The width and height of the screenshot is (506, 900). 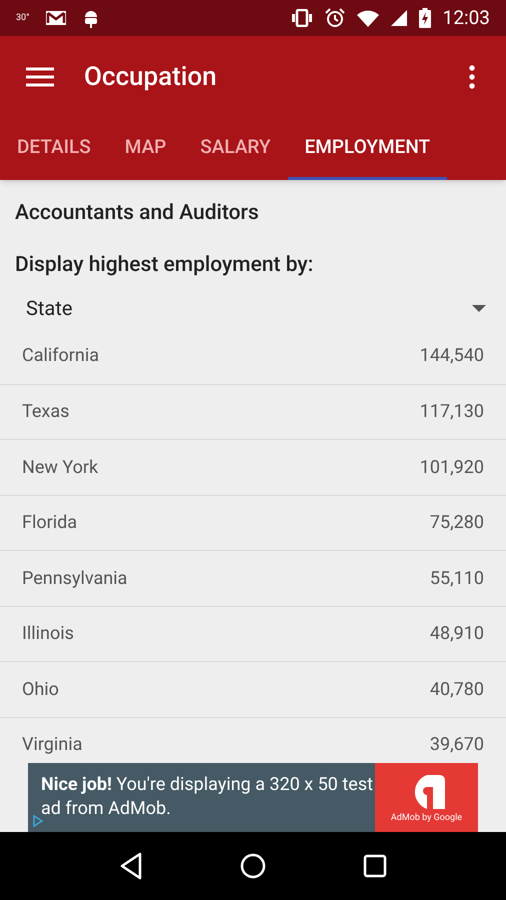 What do you see at coordinates (457, 690) in the screenshot?
I see `employment-count: 40,780` at bounding box center [457, 690].